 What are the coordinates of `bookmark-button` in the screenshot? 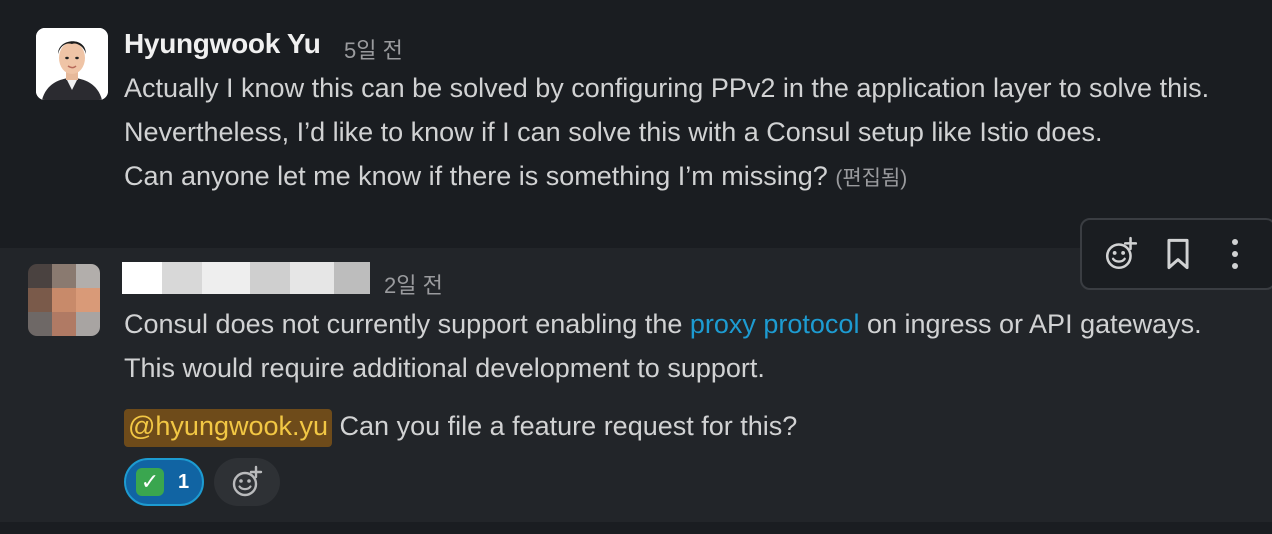 It's located at (1178, 254).